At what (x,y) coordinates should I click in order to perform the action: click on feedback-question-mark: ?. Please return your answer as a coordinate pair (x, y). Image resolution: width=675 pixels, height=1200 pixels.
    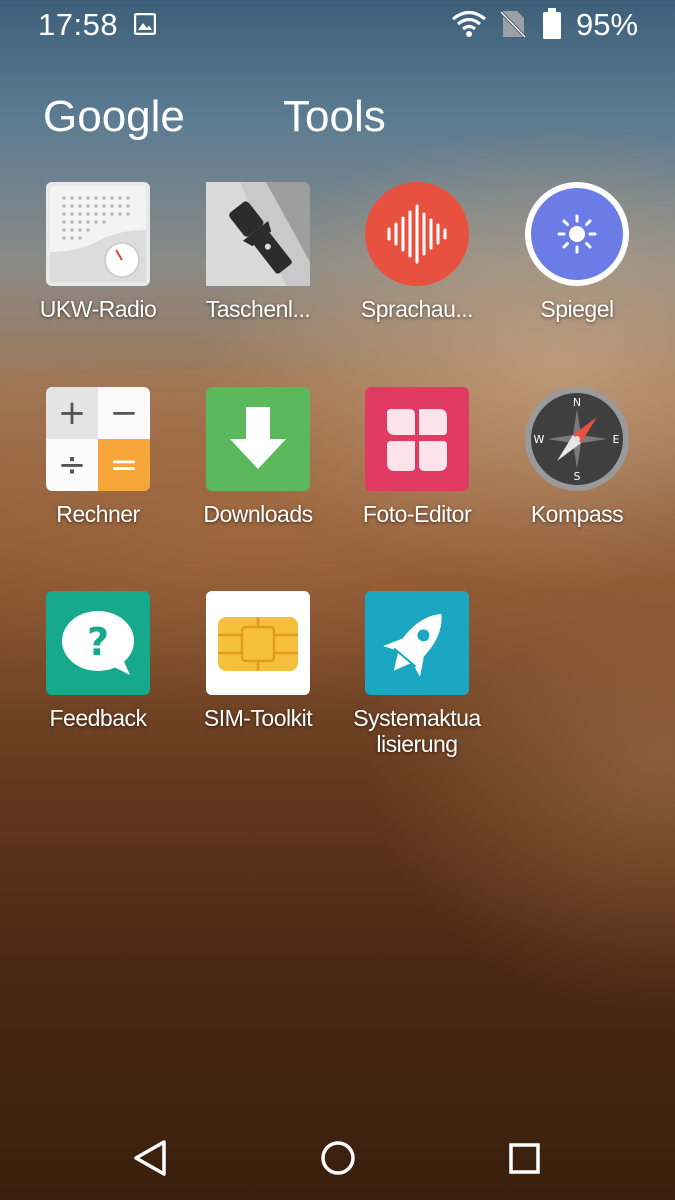
    Looking at the image, I should click on (98, 642).